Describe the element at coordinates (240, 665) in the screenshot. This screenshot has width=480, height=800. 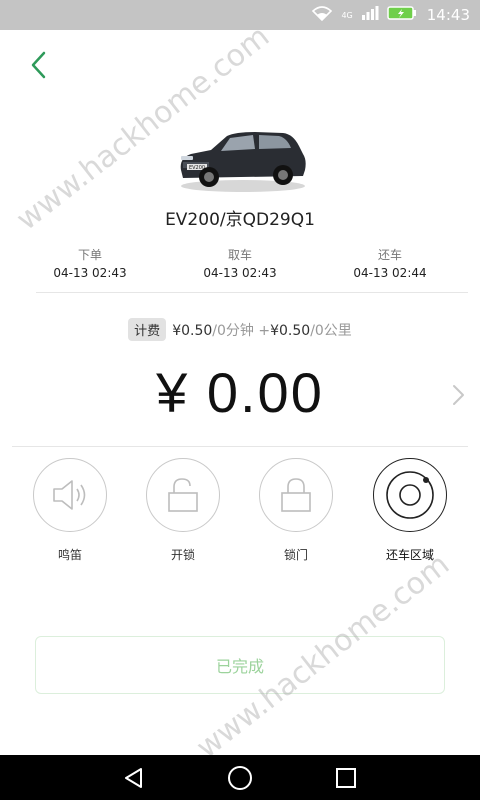
I see `completed-button: 已完成` at that location.